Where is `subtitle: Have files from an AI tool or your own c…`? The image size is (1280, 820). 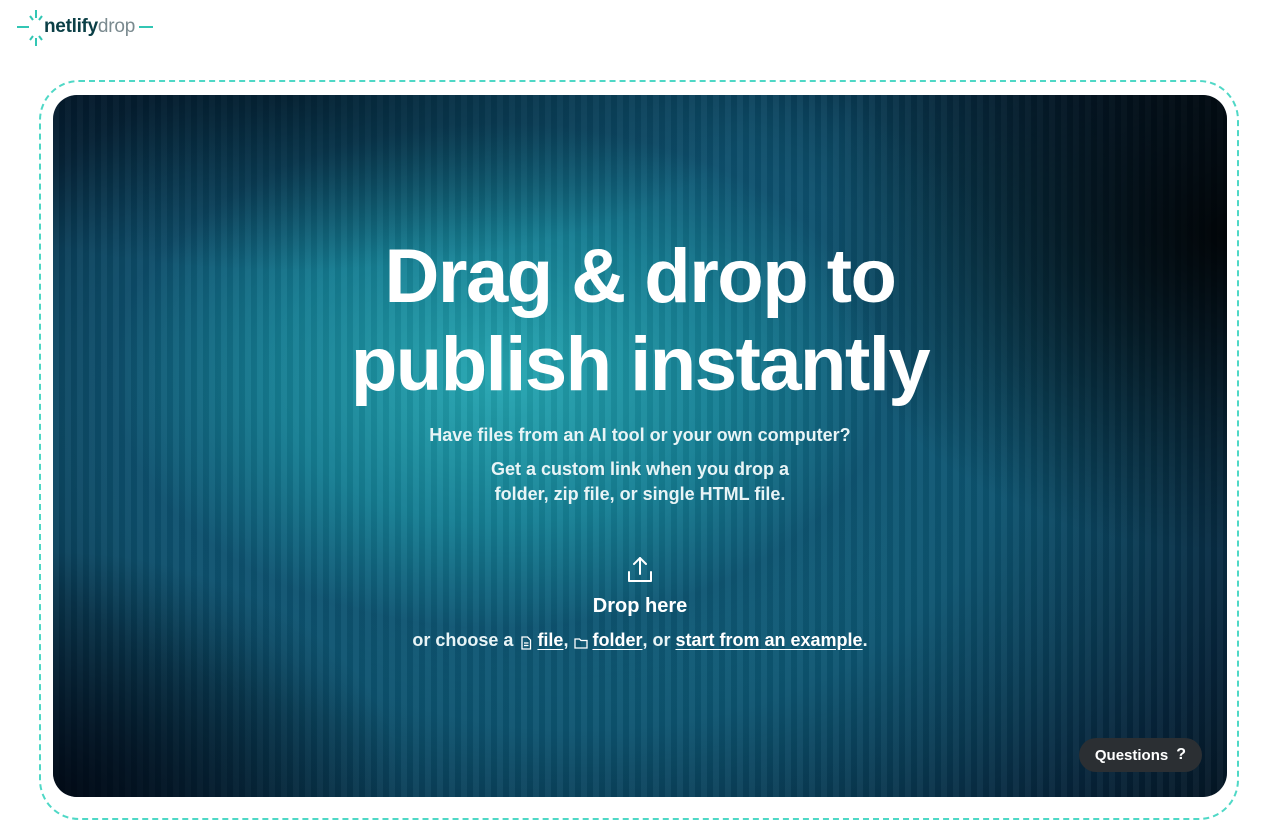
subtitle: Have files from an AI tool or your own c… is located at coordinates (640, 435).